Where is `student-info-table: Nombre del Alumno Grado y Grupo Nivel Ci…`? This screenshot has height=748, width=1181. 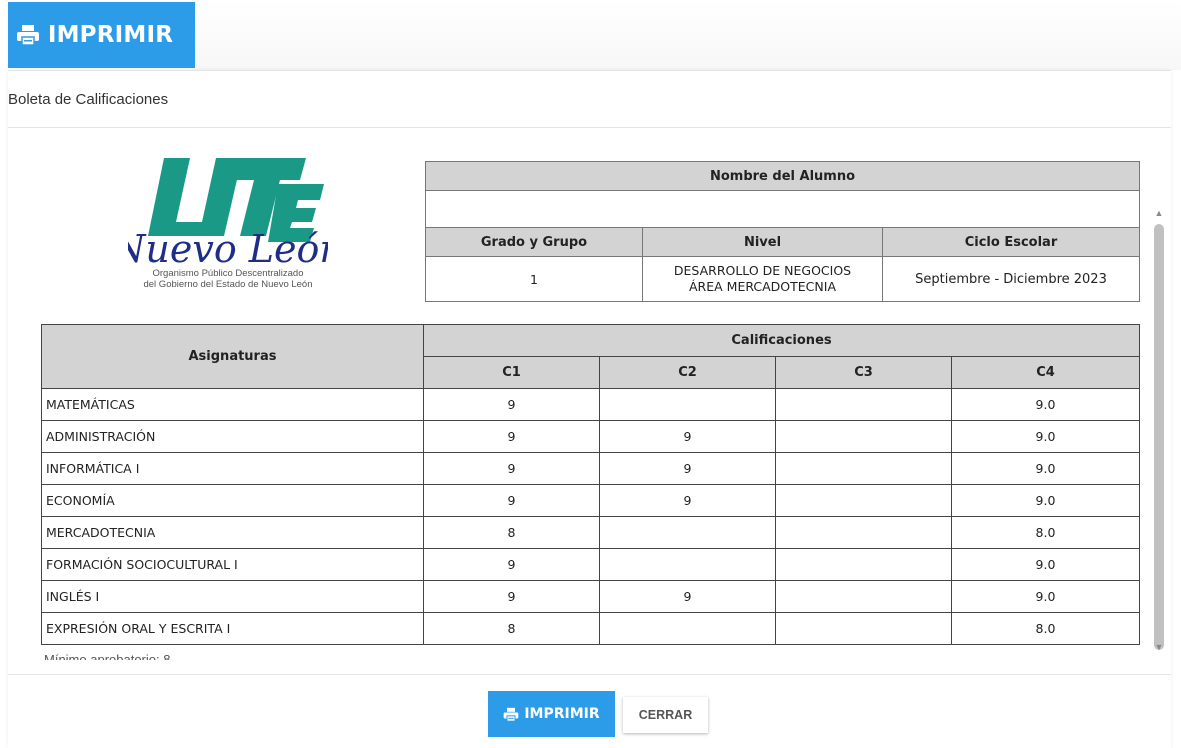 student-info-table: Nombre del Alumno Grado y Grupo Nivel Ci… is located at coordinates (782, 231).